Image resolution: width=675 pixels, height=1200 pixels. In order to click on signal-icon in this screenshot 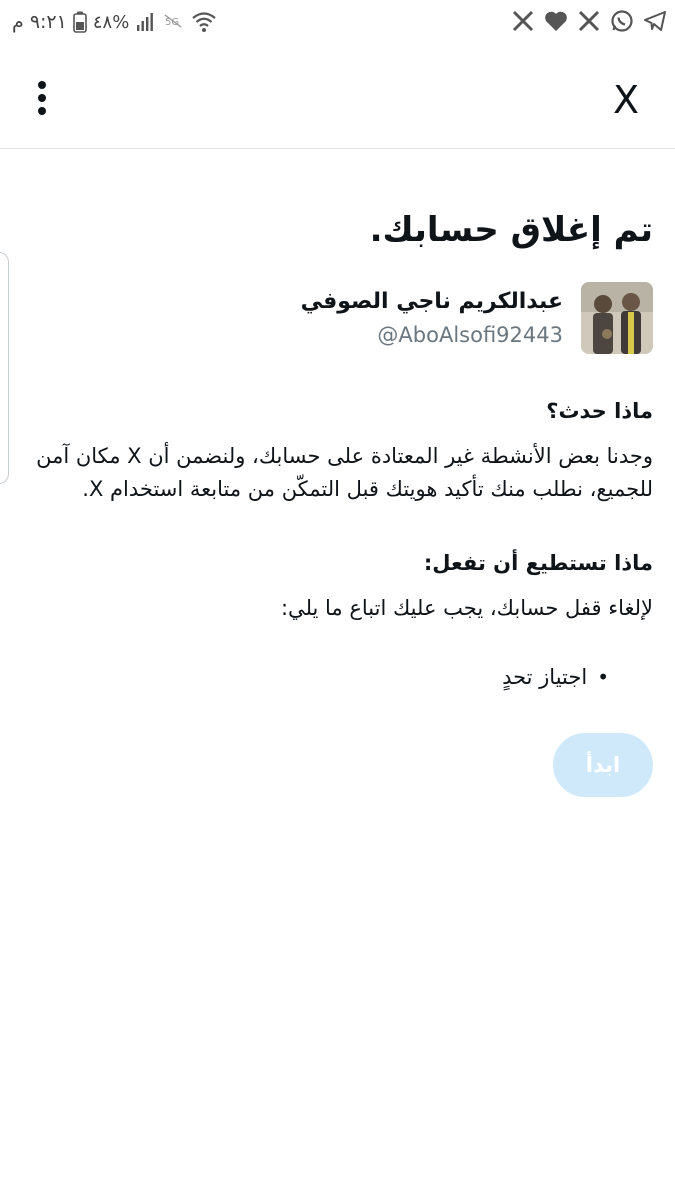, I will do `click(146, 22)`.